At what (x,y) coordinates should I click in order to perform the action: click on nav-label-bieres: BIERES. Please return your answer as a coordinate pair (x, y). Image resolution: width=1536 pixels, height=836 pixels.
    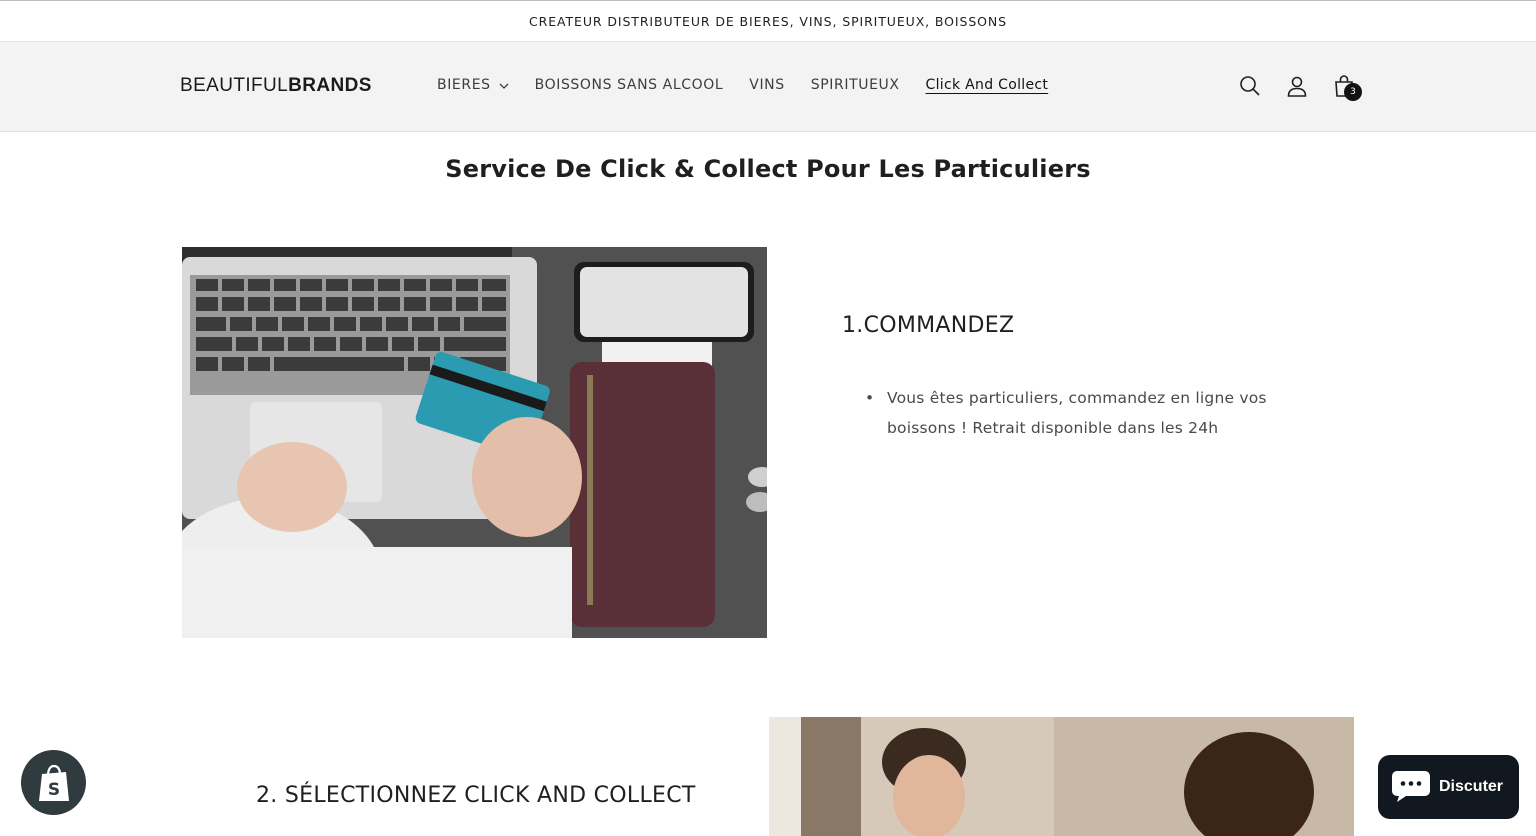
    Looking at the image, I should click on (464, 85).